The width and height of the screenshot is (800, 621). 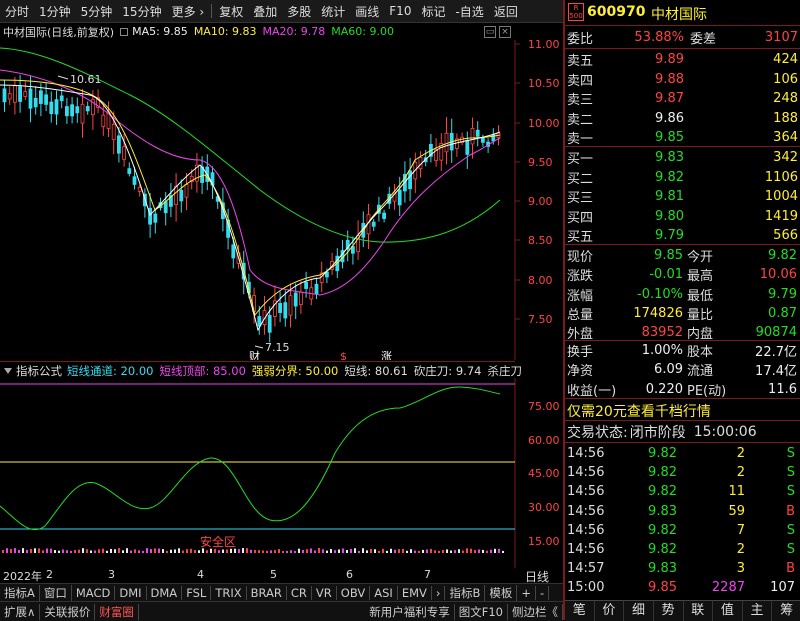 What do you see at coordinates (231, 11) in the screenshot?
I see `fuquan-button: 复权` at bounding box center [231, 11].